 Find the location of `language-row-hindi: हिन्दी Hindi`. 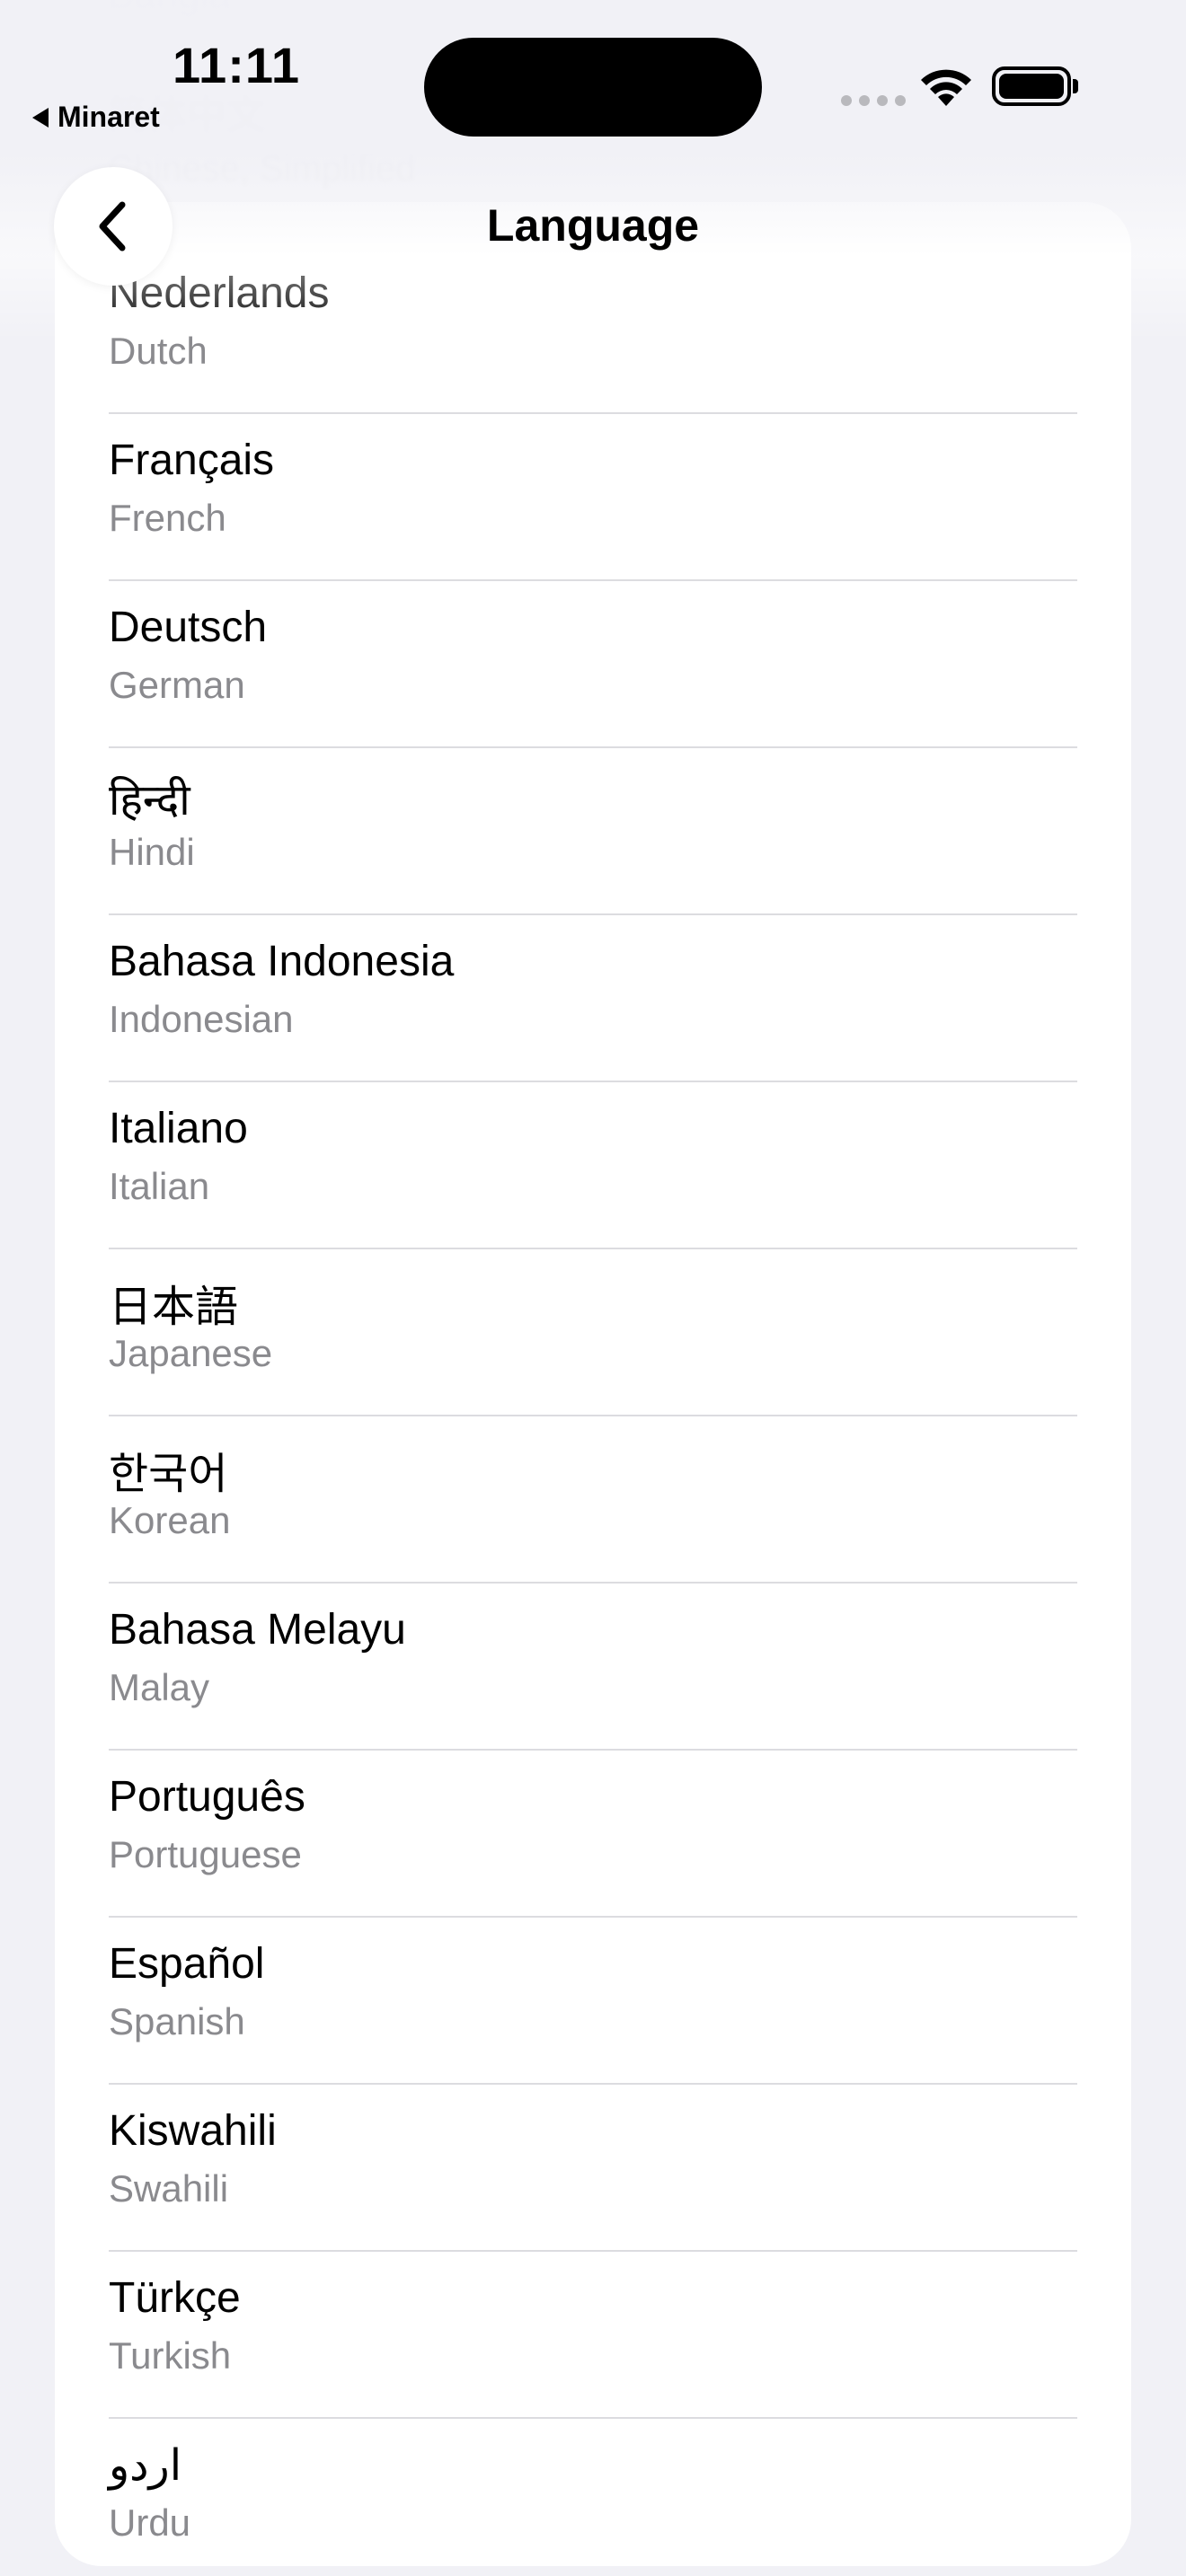

language-row-hindi: हिन्दी Hindi is located at coordinates (593, 831).